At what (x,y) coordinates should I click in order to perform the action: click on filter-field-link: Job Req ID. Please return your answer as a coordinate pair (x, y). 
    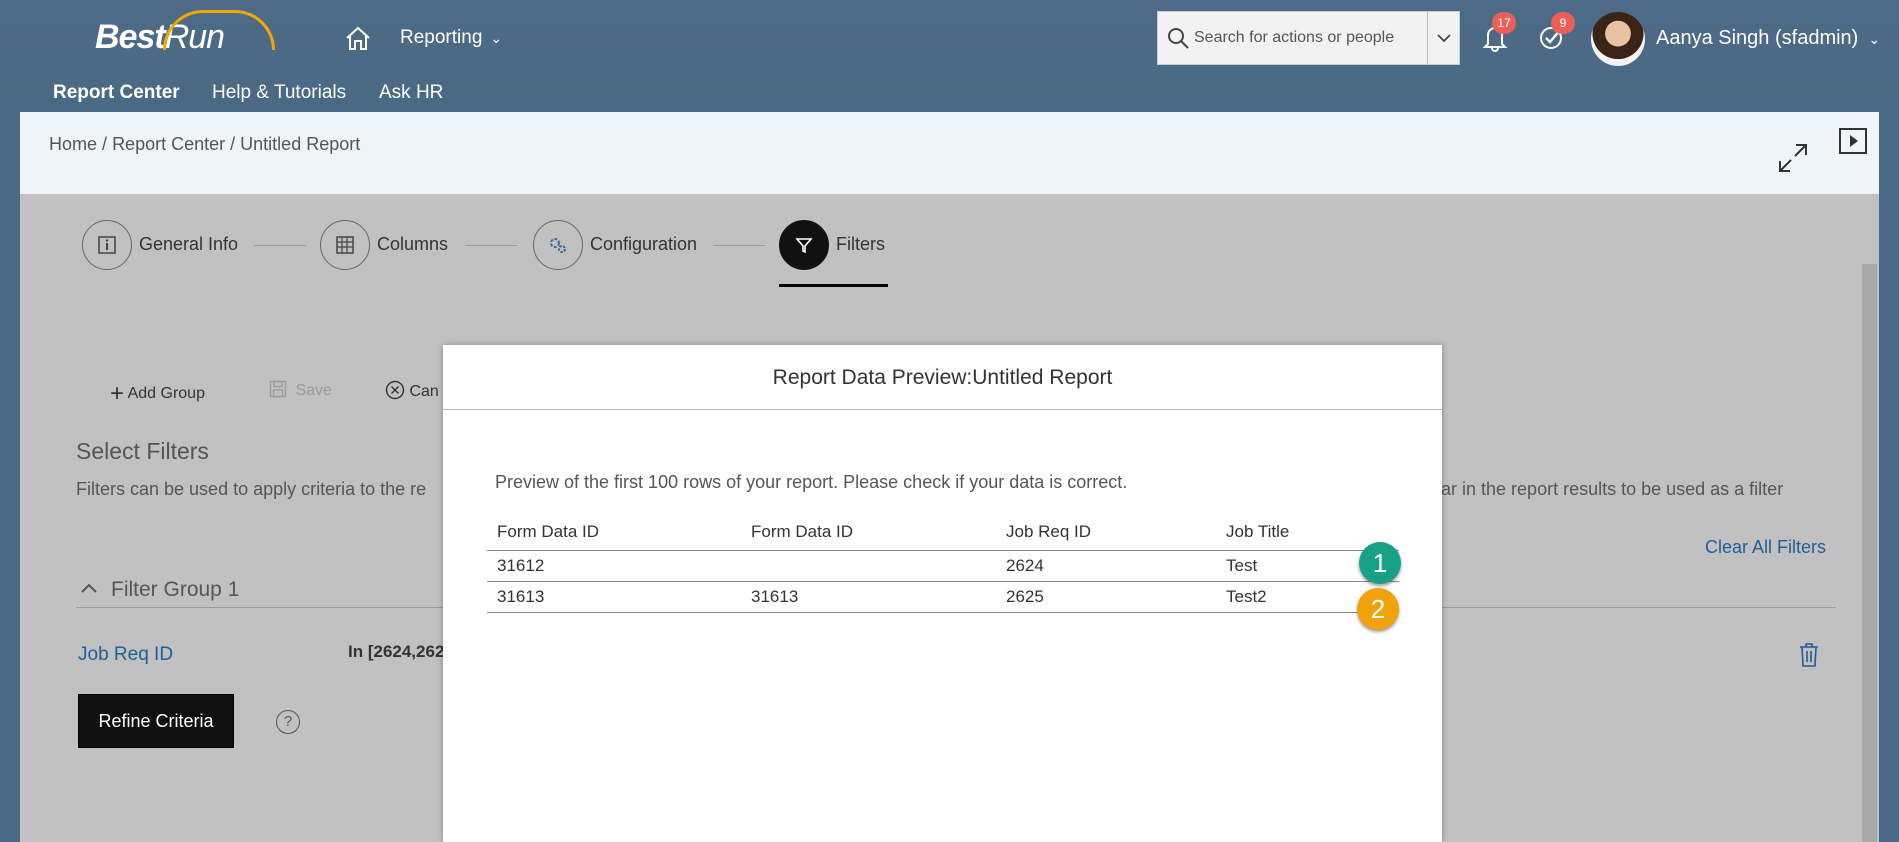
    Looking at the image, I should click on (125, 655).